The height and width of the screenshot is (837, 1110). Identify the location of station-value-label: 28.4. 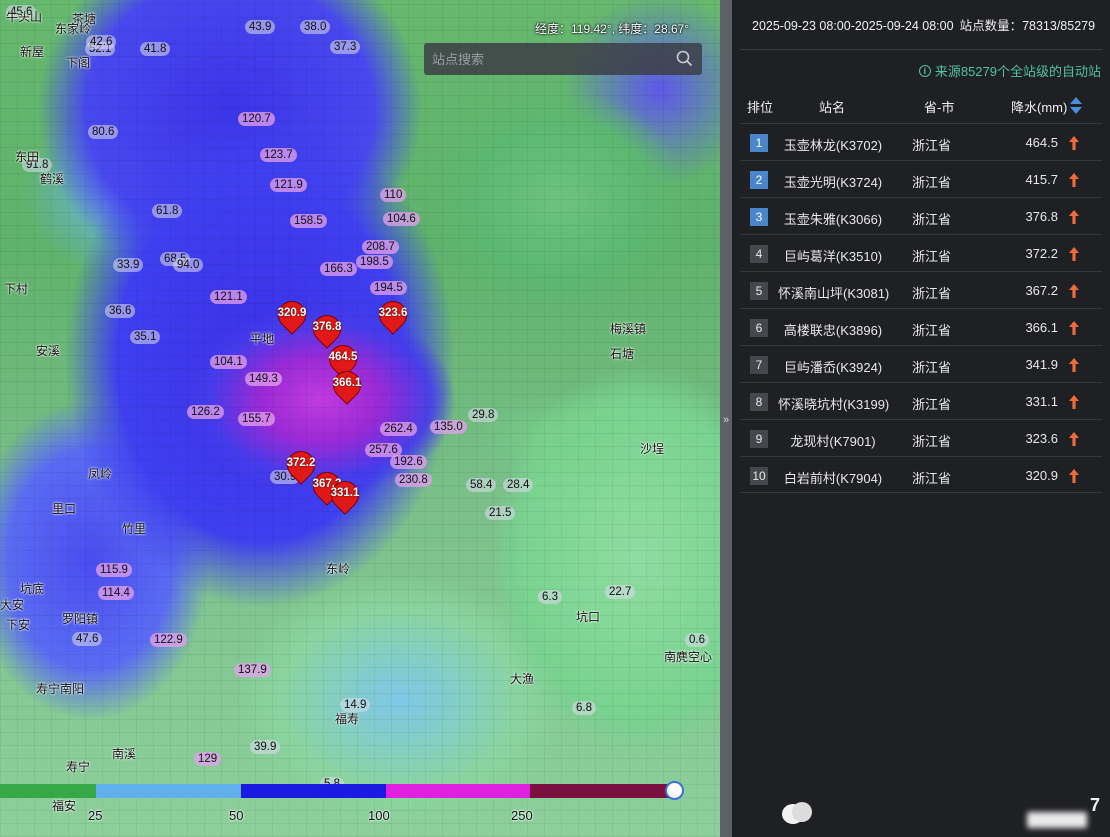
(518, 485).